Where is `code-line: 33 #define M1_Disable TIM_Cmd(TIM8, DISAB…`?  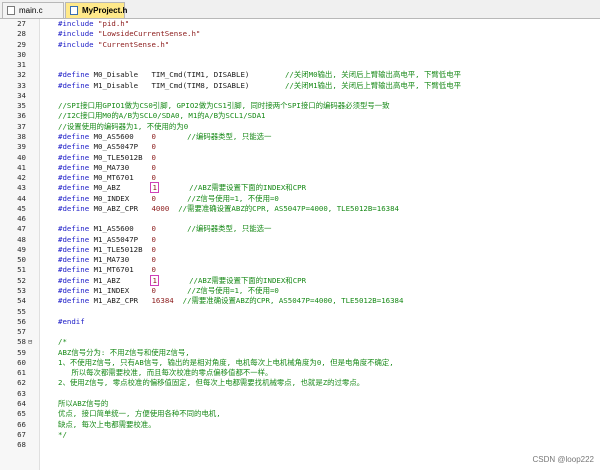 code-line: 33 #define M1_Disable TIM_Cmd(TIM8, DISAB… is located at coordinates (300, 86).